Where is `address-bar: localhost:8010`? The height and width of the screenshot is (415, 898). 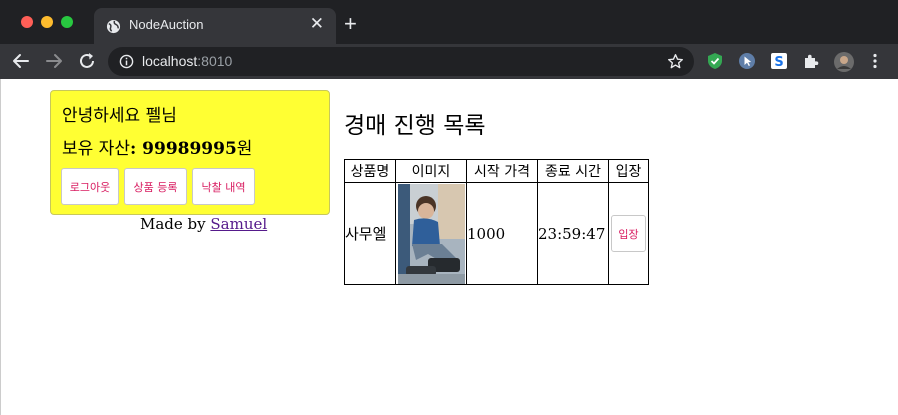
address-bar: localhost:8010 is located at coordinates (401, 61).